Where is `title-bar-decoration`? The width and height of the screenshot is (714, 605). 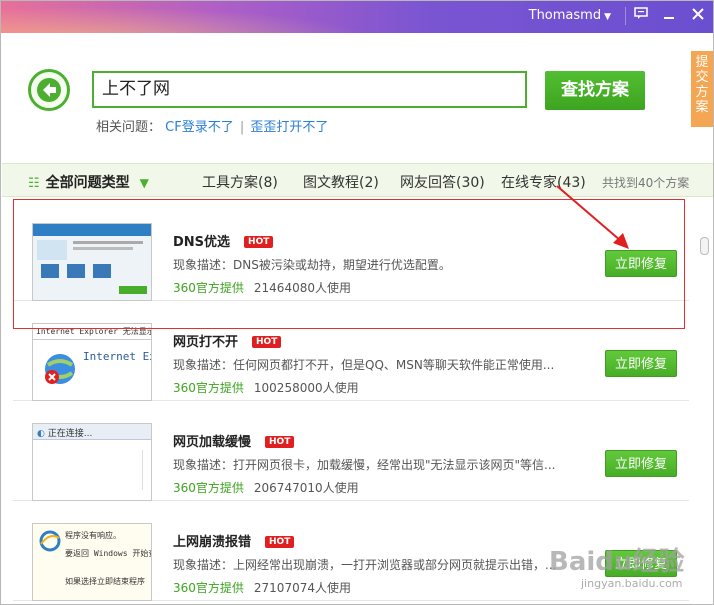
title-bar-decoration is located at coordinates (211, 17).